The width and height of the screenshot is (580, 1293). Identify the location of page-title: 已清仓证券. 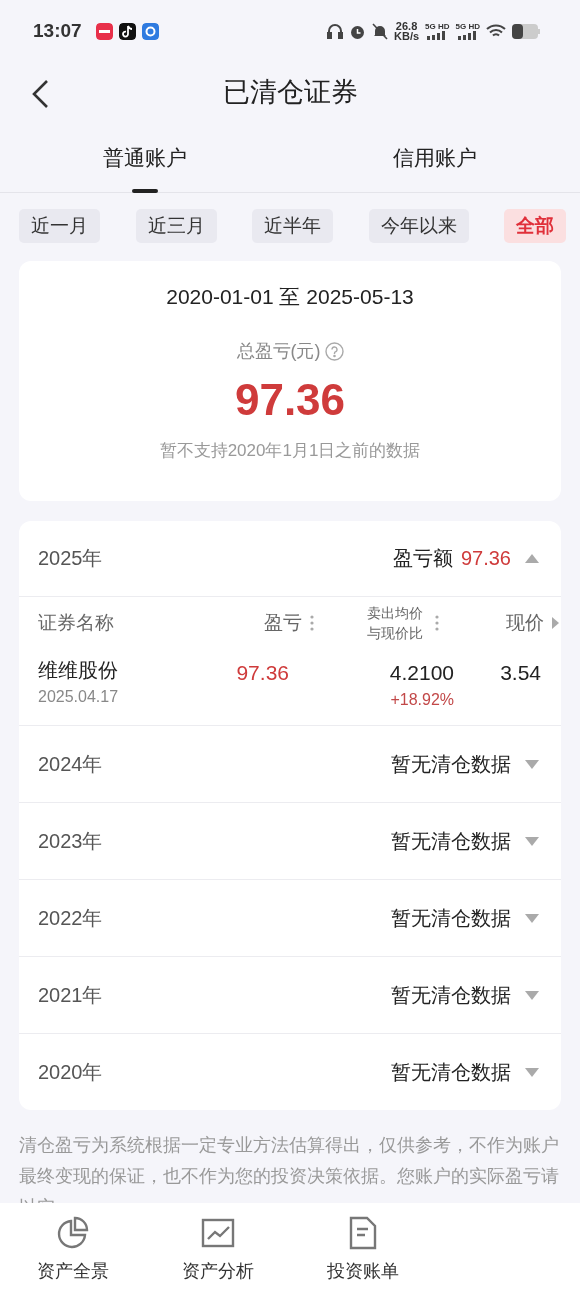
(290, 92).